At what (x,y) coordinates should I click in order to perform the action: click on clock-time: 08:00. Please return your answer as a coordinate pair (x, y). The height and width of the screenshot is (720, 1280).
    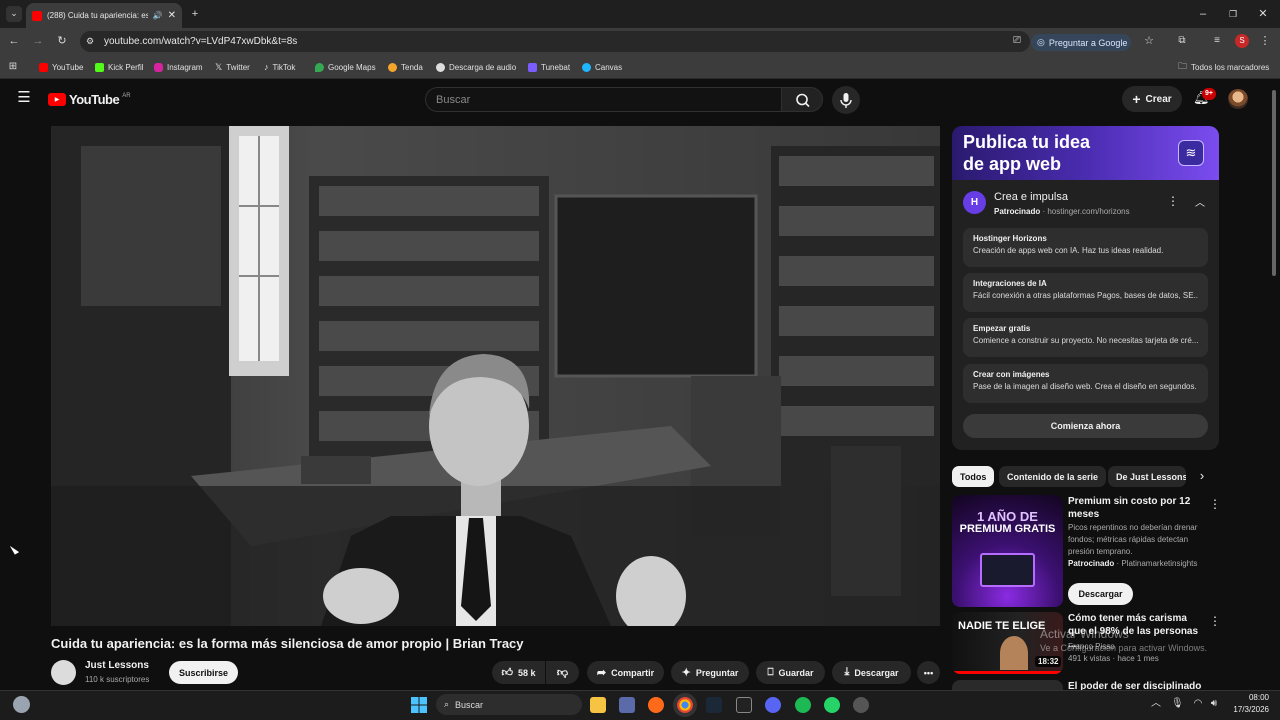
    Looking at the image, I should click on (1253, 697).